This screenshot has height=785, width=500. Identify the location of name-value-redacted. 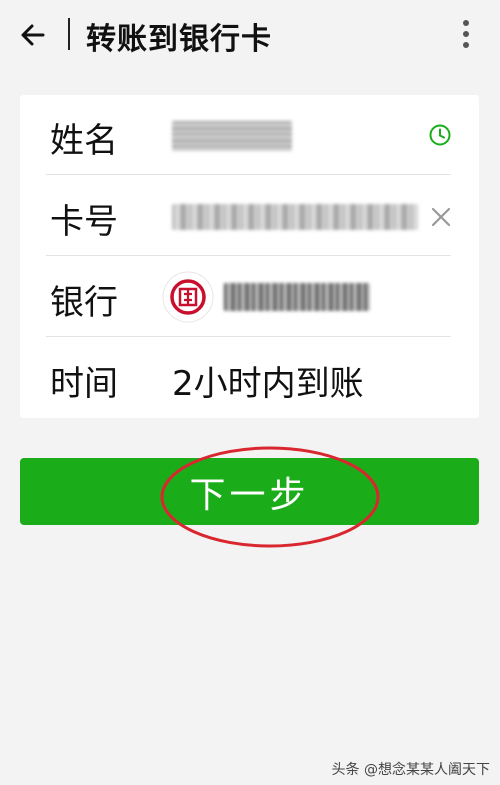
(232, 136).